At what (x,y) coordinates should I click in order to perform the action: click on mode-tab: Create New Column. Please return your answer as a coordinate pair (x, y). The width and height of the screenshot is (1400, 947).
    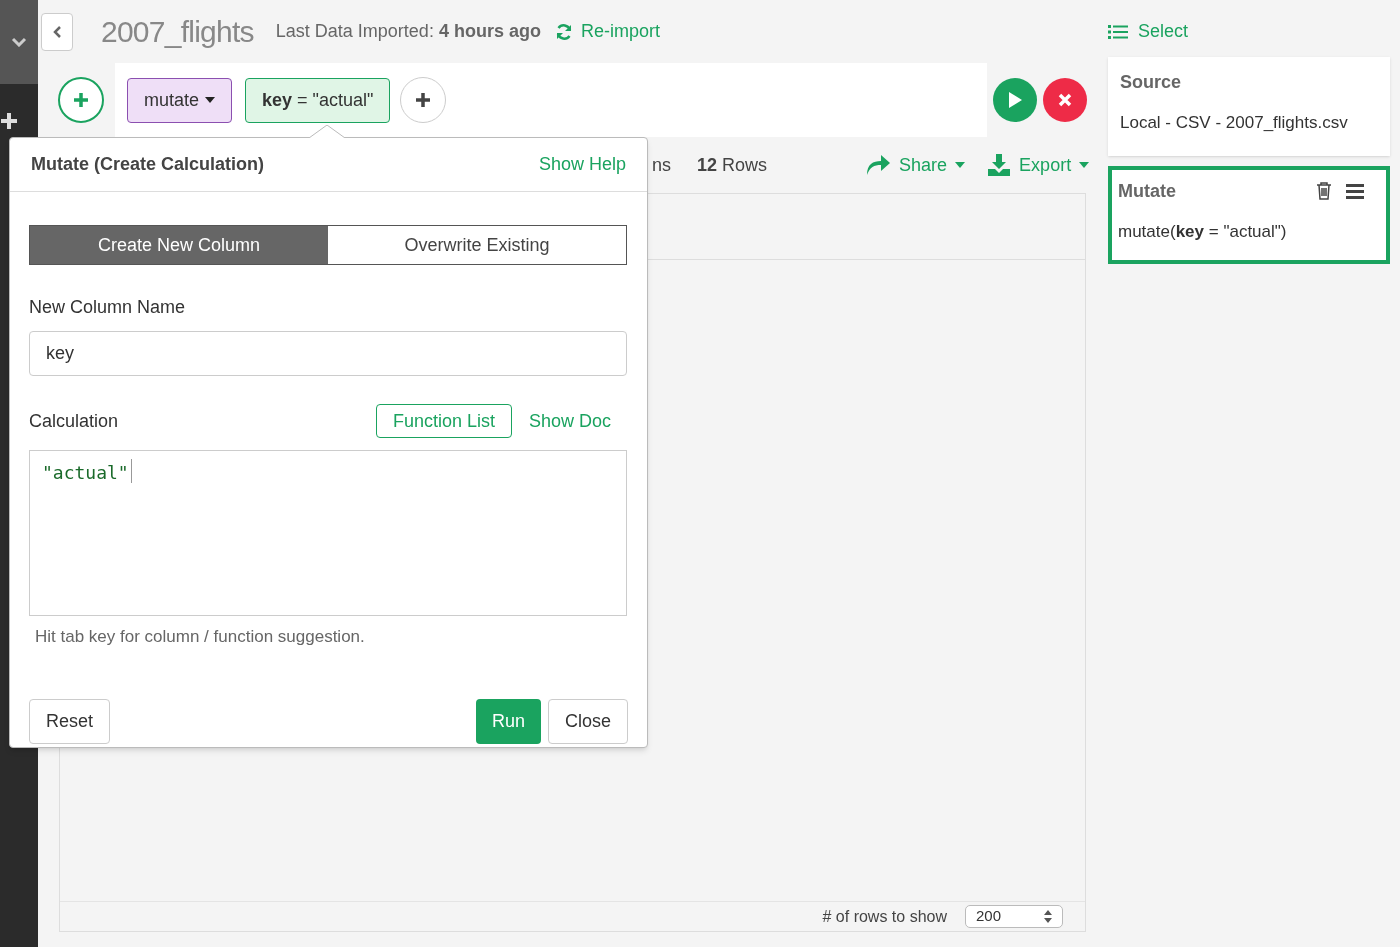
    Looking at the image, I should click on (179, 245).